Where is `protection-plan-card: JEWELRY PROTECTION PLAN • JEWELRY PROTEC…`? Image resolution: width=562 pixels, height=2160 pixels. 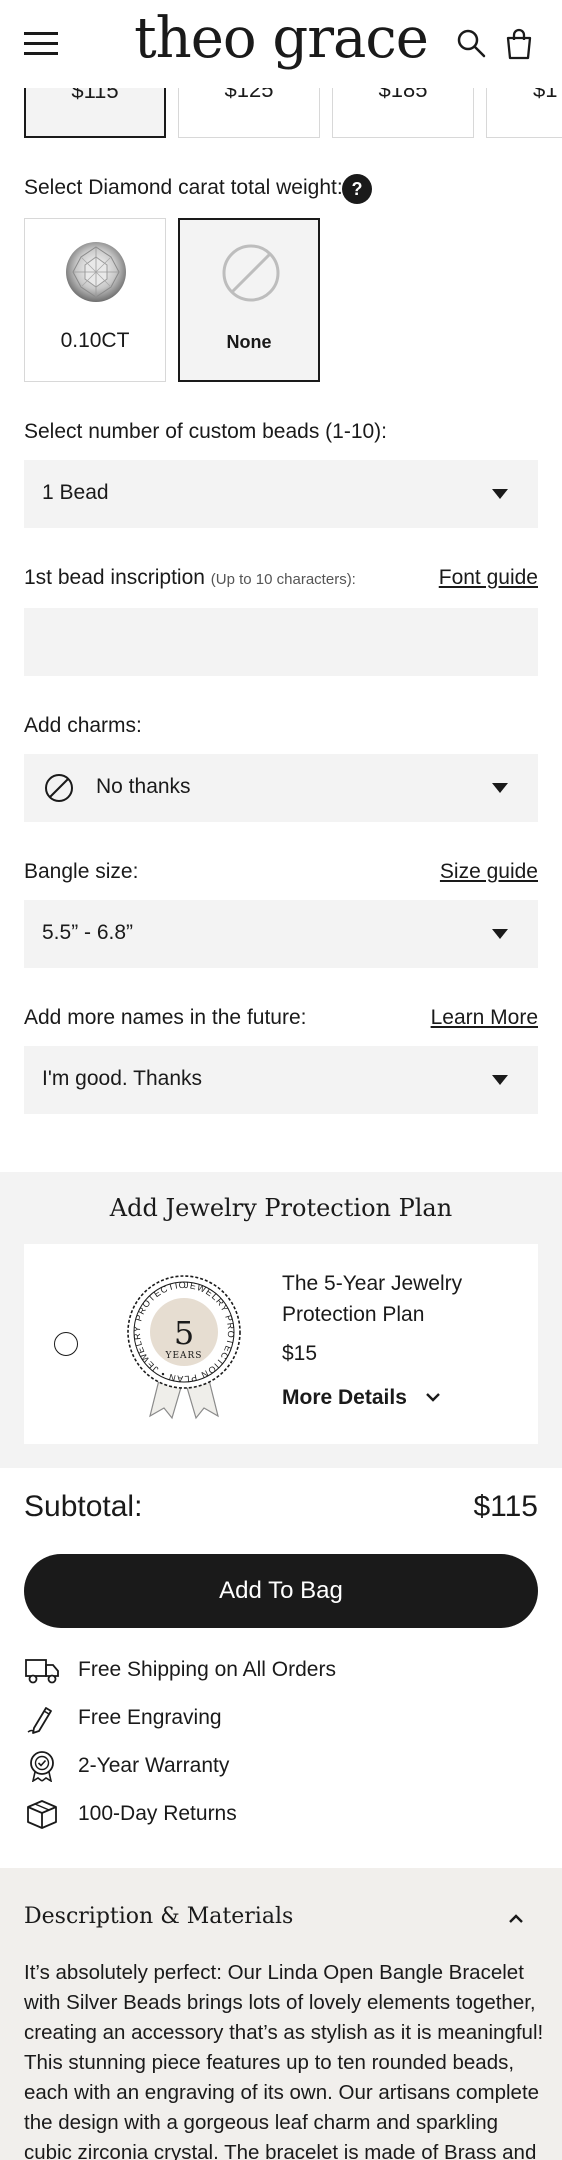 protection-plan-card: JEWELRY PROTECTION PLAN • JEWELRY PROTEC… is located at coordinates (281, 1344).